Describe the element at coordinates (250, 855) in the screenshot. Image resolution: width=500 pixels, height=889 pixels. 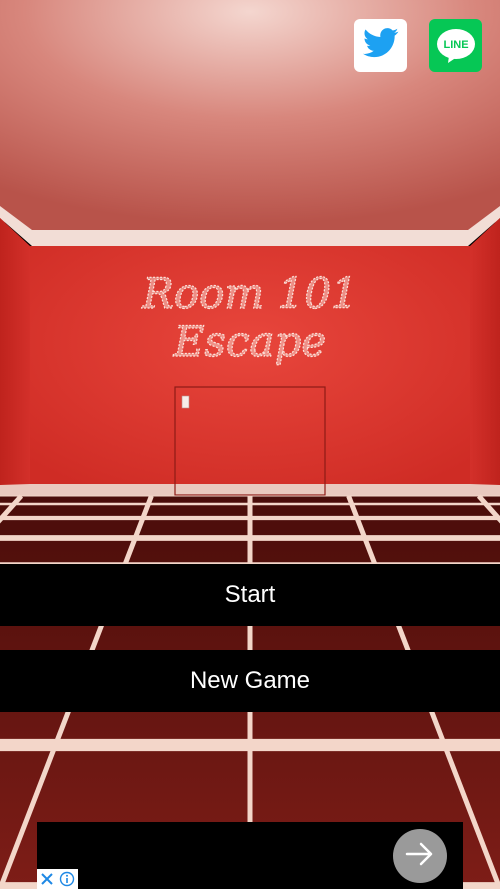
I see `ad-banner` at that location.